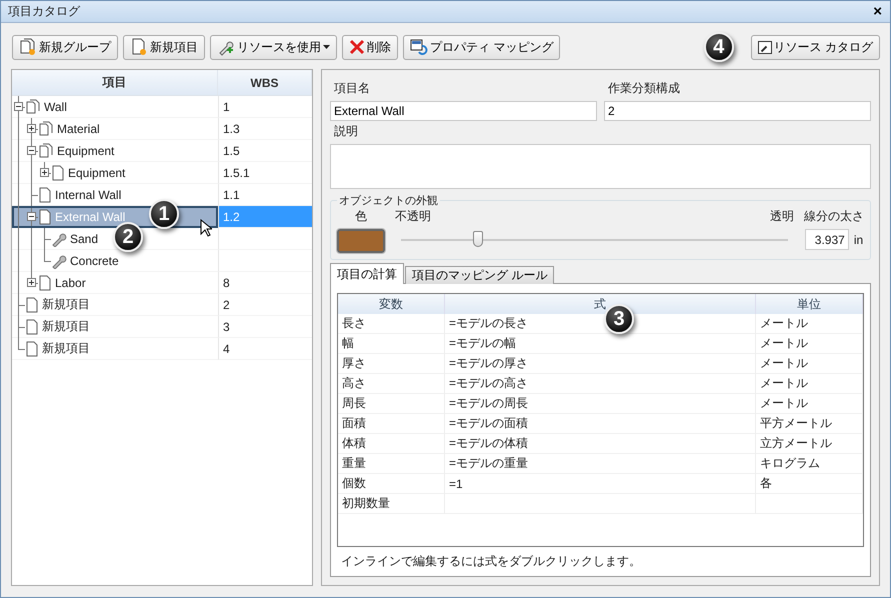 The image size is (891, 598). What do you see at coordinates (719, 47) in the screenshot?
I see `callout-badge: 4` at bounding box center [719, 47].